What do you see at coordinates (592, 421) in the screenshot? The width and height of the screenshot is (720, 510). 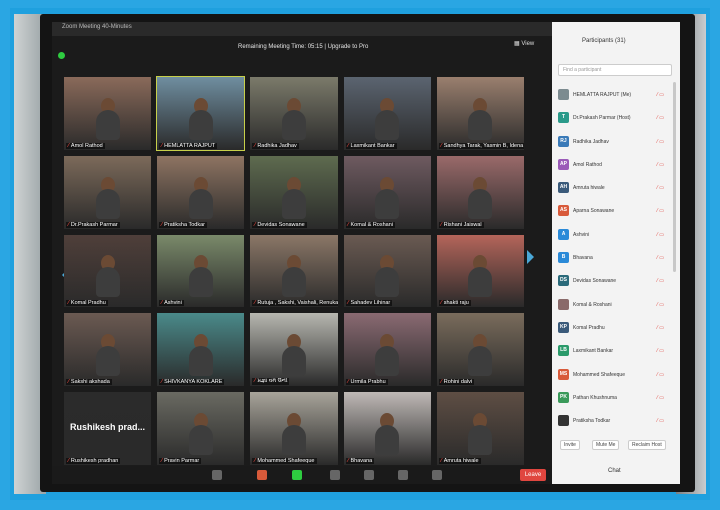 I see `participant-name: Pratiksha Todkar` at bounding box center [592, 421].